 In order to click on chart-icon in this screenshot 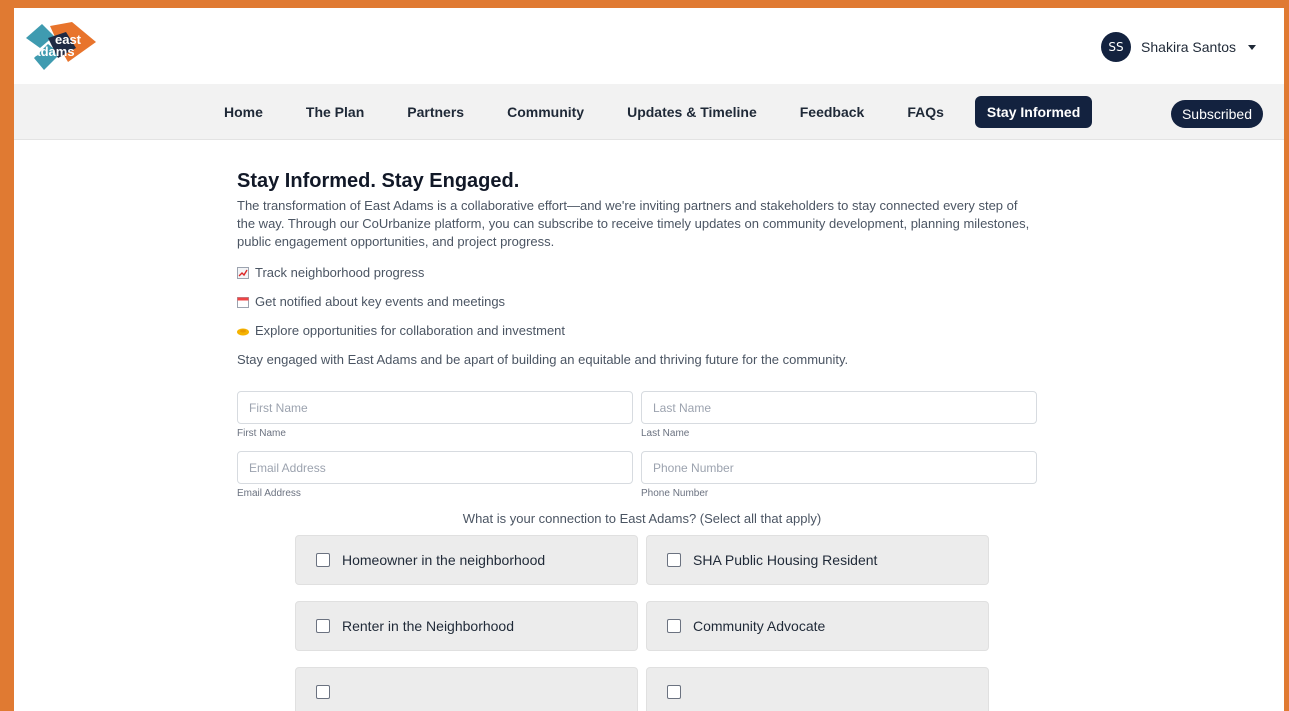, I will do `click(243, 272)`.